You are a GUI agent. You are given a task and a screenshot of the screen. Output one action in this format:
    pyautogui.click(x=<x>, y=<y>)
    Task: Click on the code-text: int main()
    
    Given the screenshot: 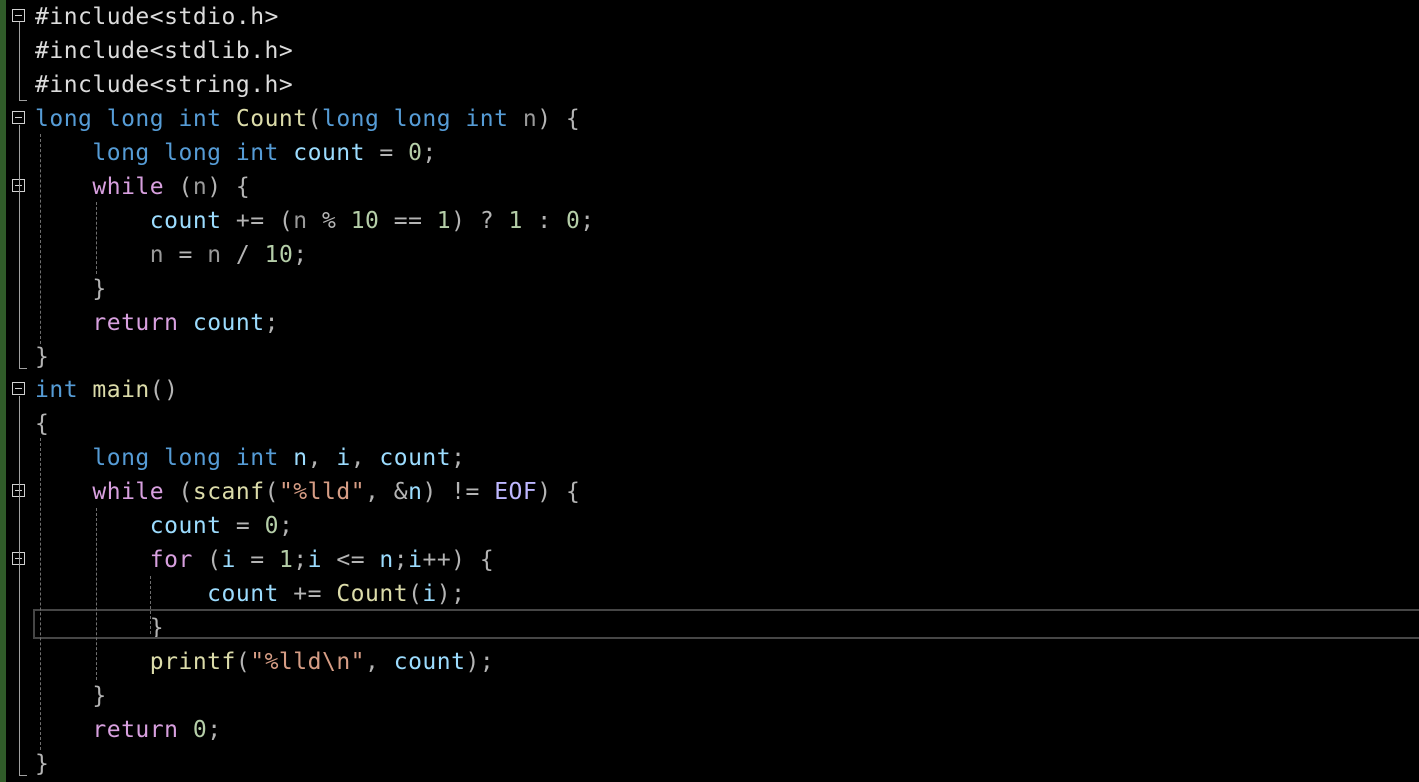 What is the action you would take?
    pyautogui.click(x=106, y=390)
    